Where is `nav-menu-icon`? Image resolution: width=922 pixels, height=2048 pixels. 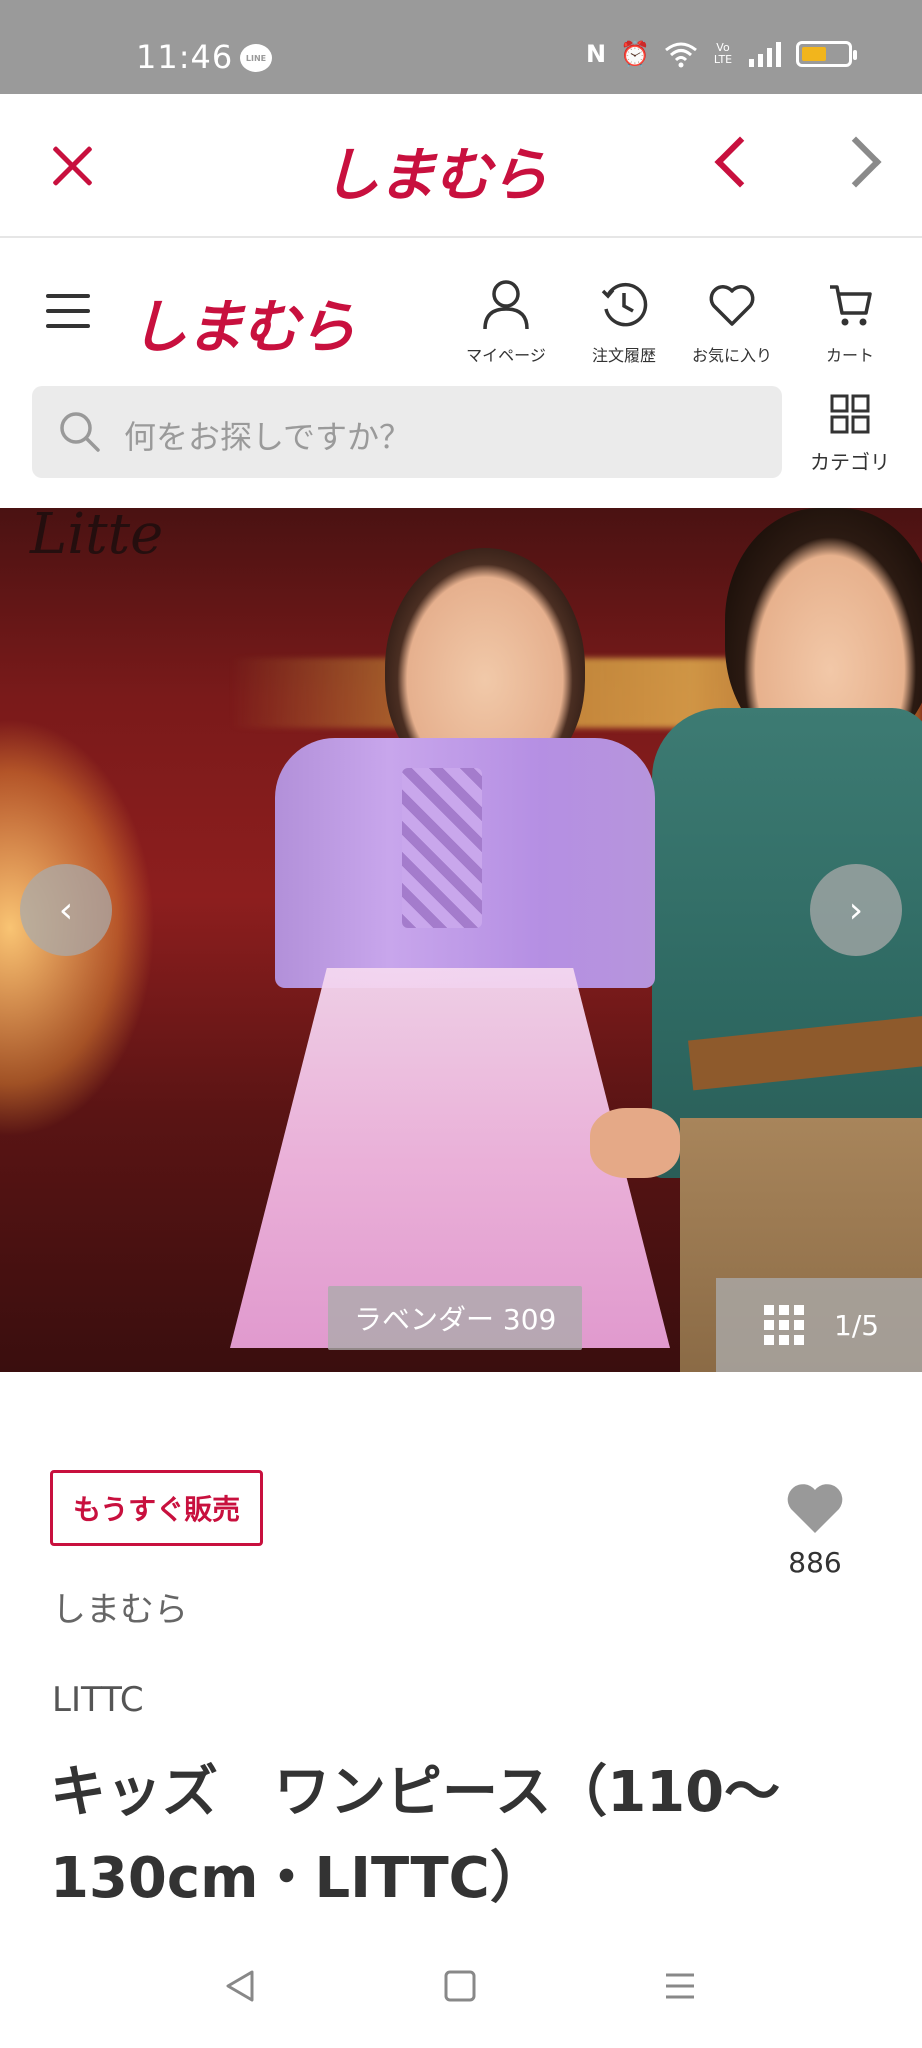 nav-menu-icon is located at coordinates (680, 1986).